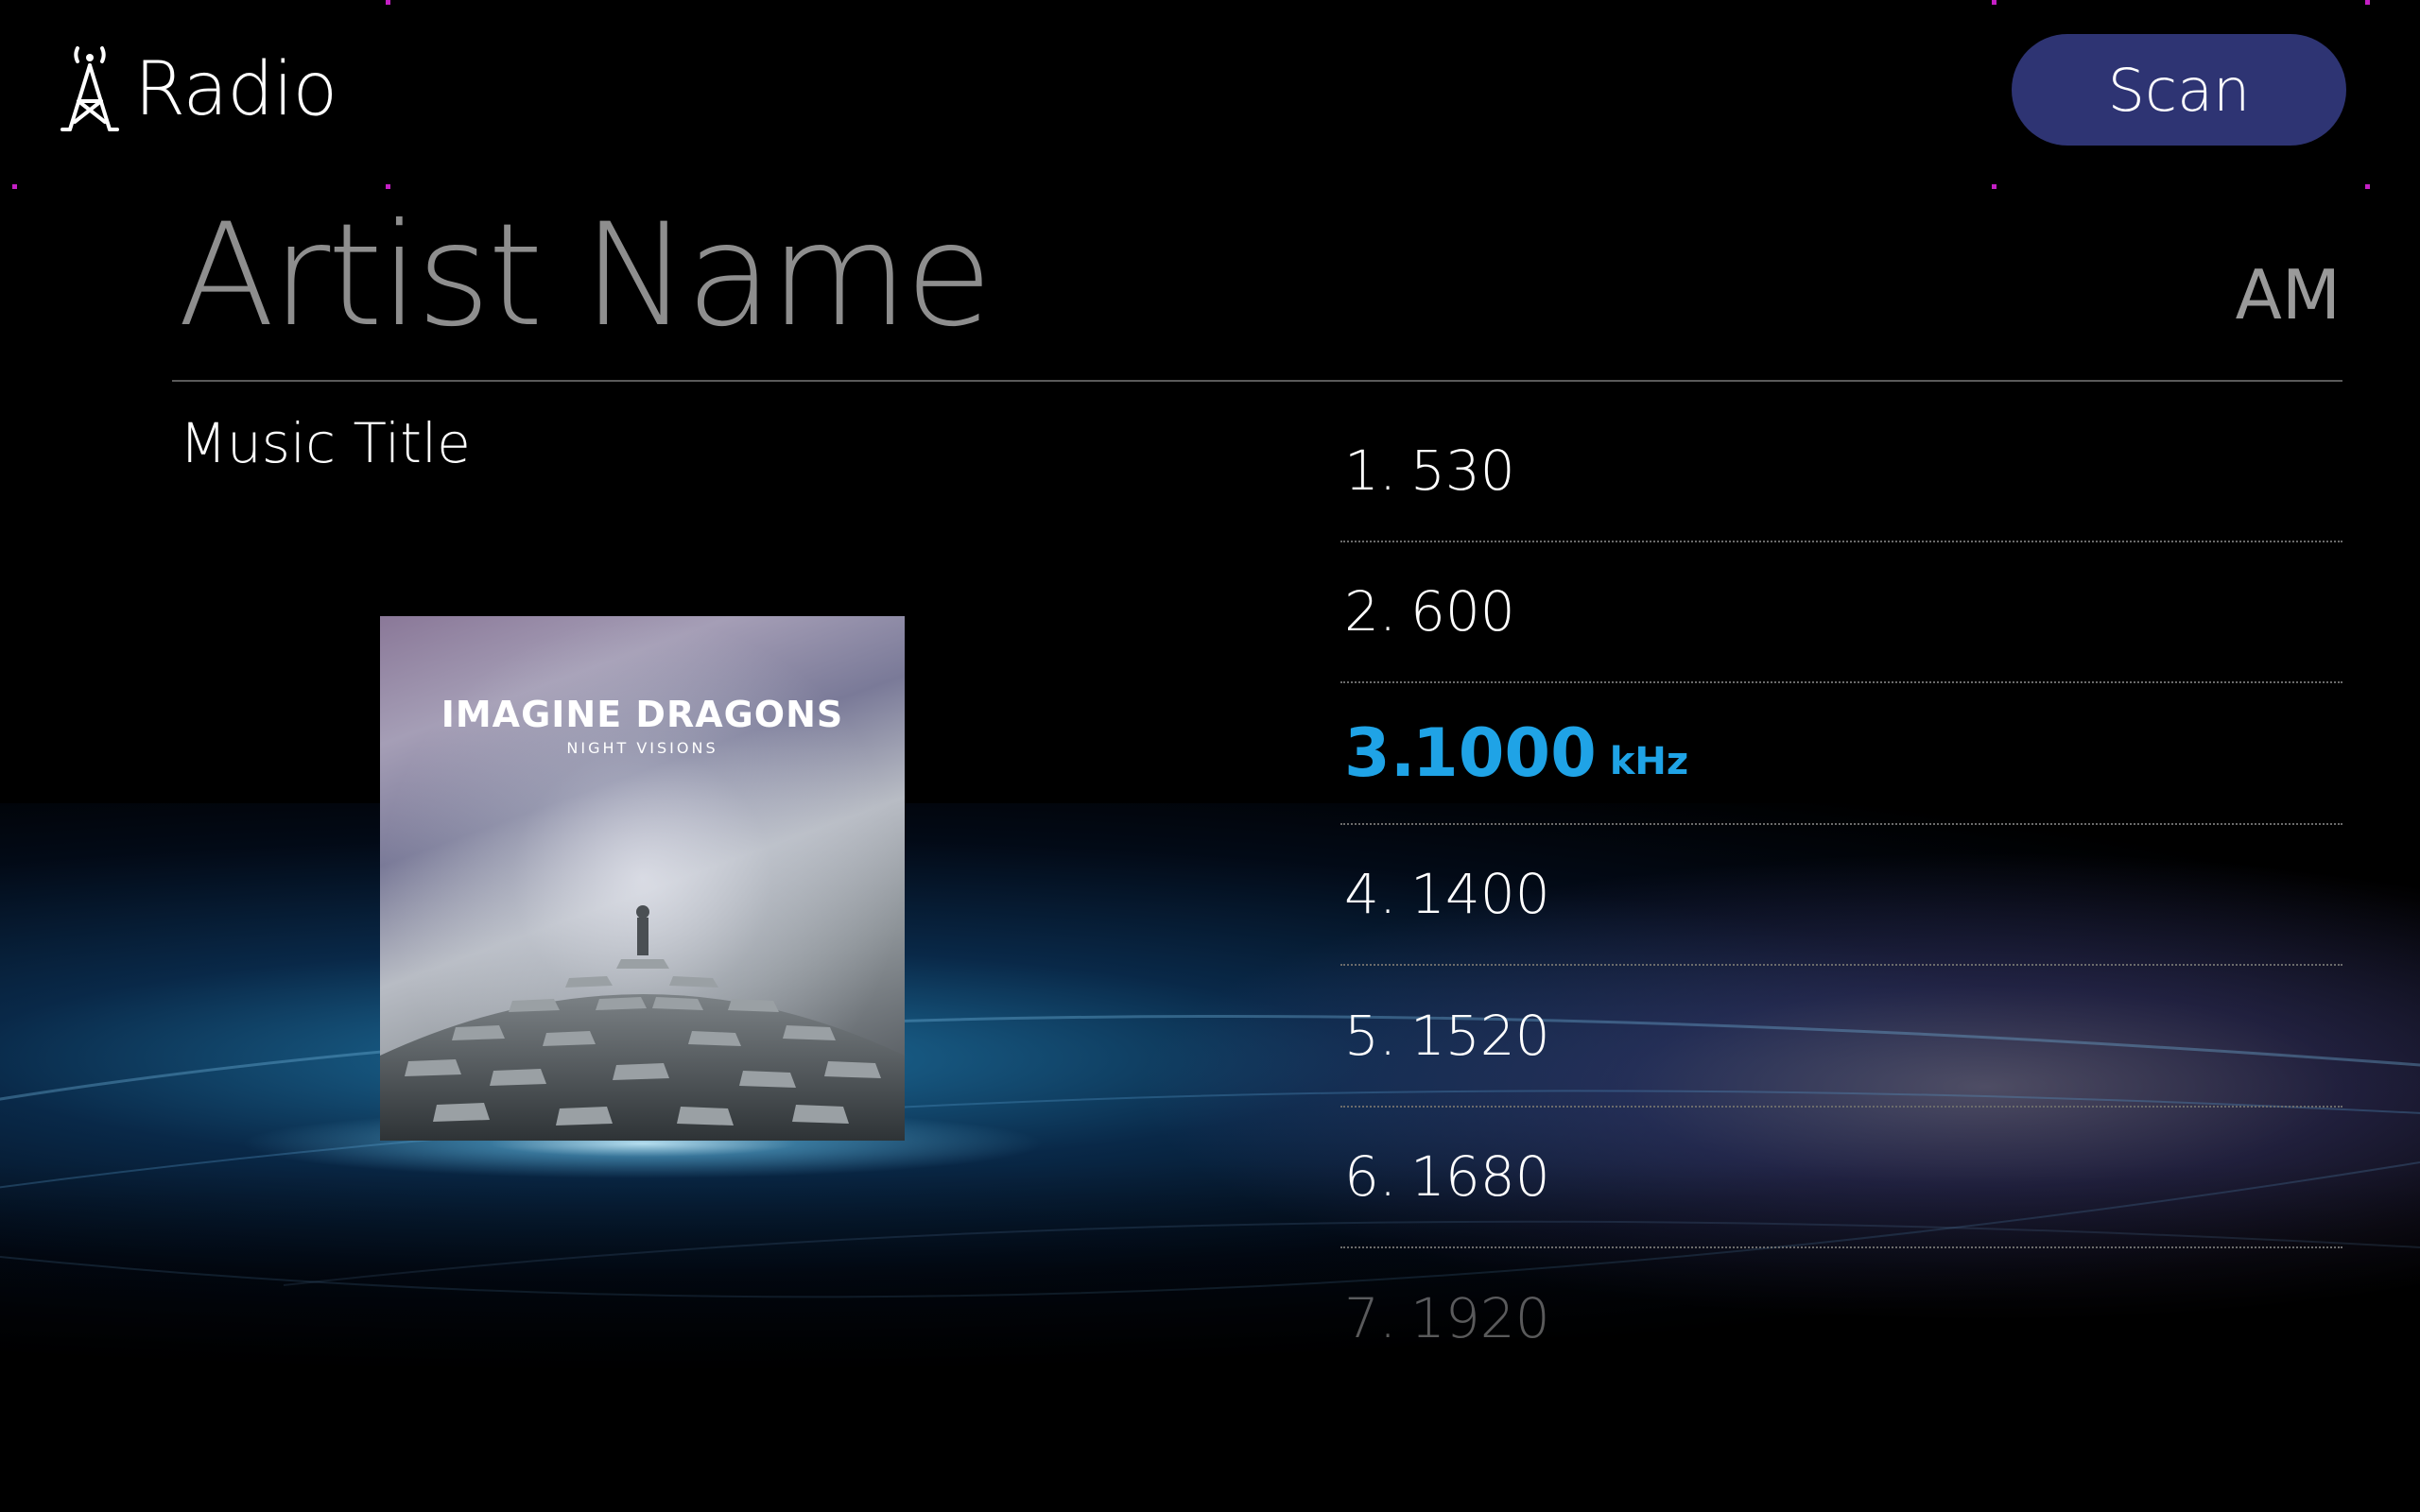 The height and width of the screenshot is (1512, 2420). Describe the element at coordinates (585, 276) in the screenshot. I see `artist-name: Artist Name` at that location.